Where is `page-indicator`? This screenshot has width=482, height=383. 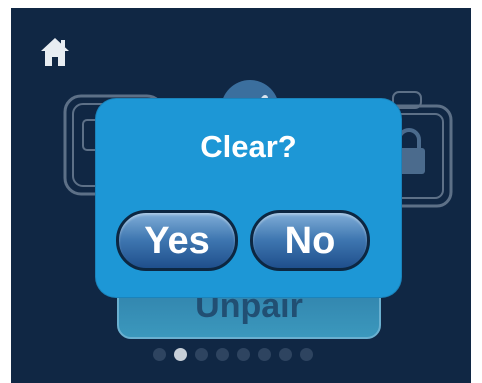 page-indicator is located at coordinates (233, 358).